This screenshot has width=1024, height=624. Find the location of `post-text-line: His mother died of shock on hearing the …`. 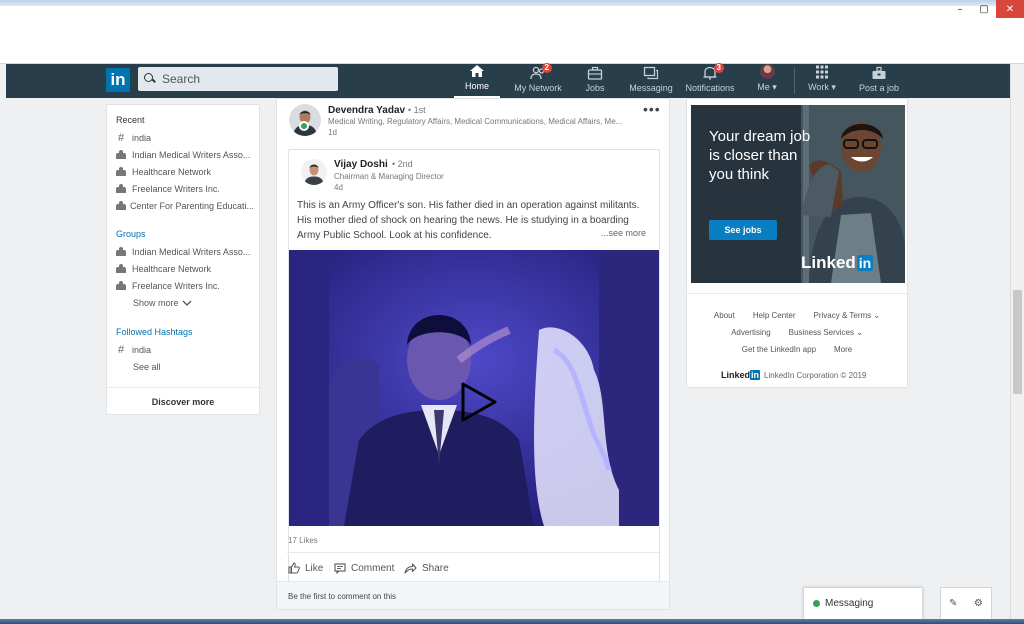

post-text-line: His mother died of shock on hearing the … is located at coordinates (463, 220).